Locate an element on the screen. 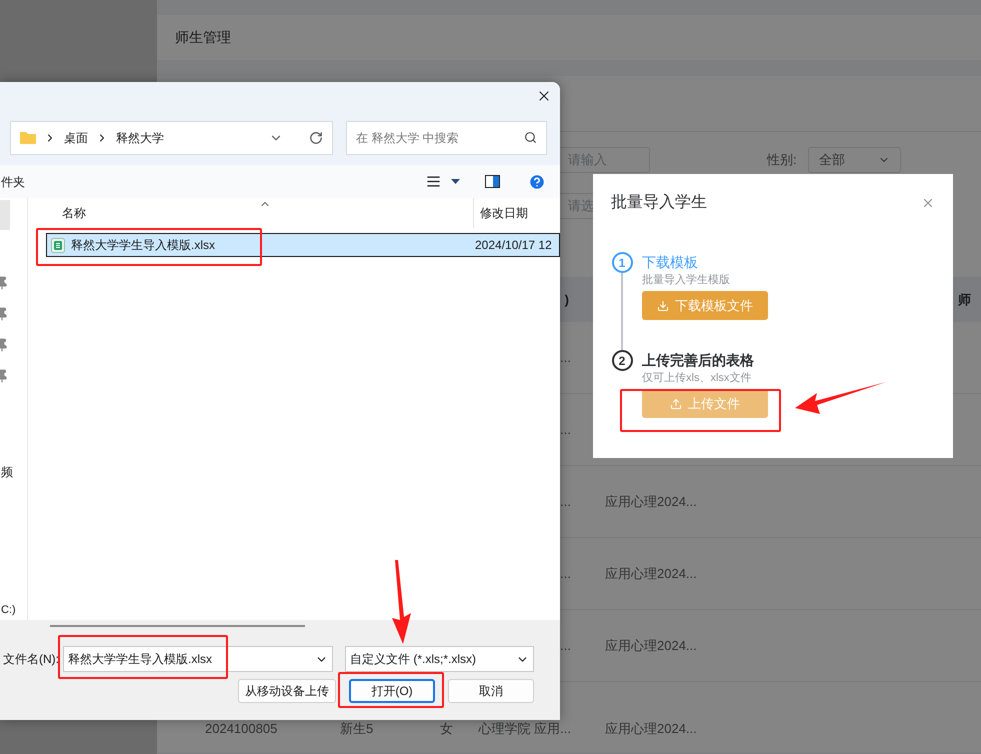 The image size is (981, 754). refresh-icon is located at coordinates (316, 137).